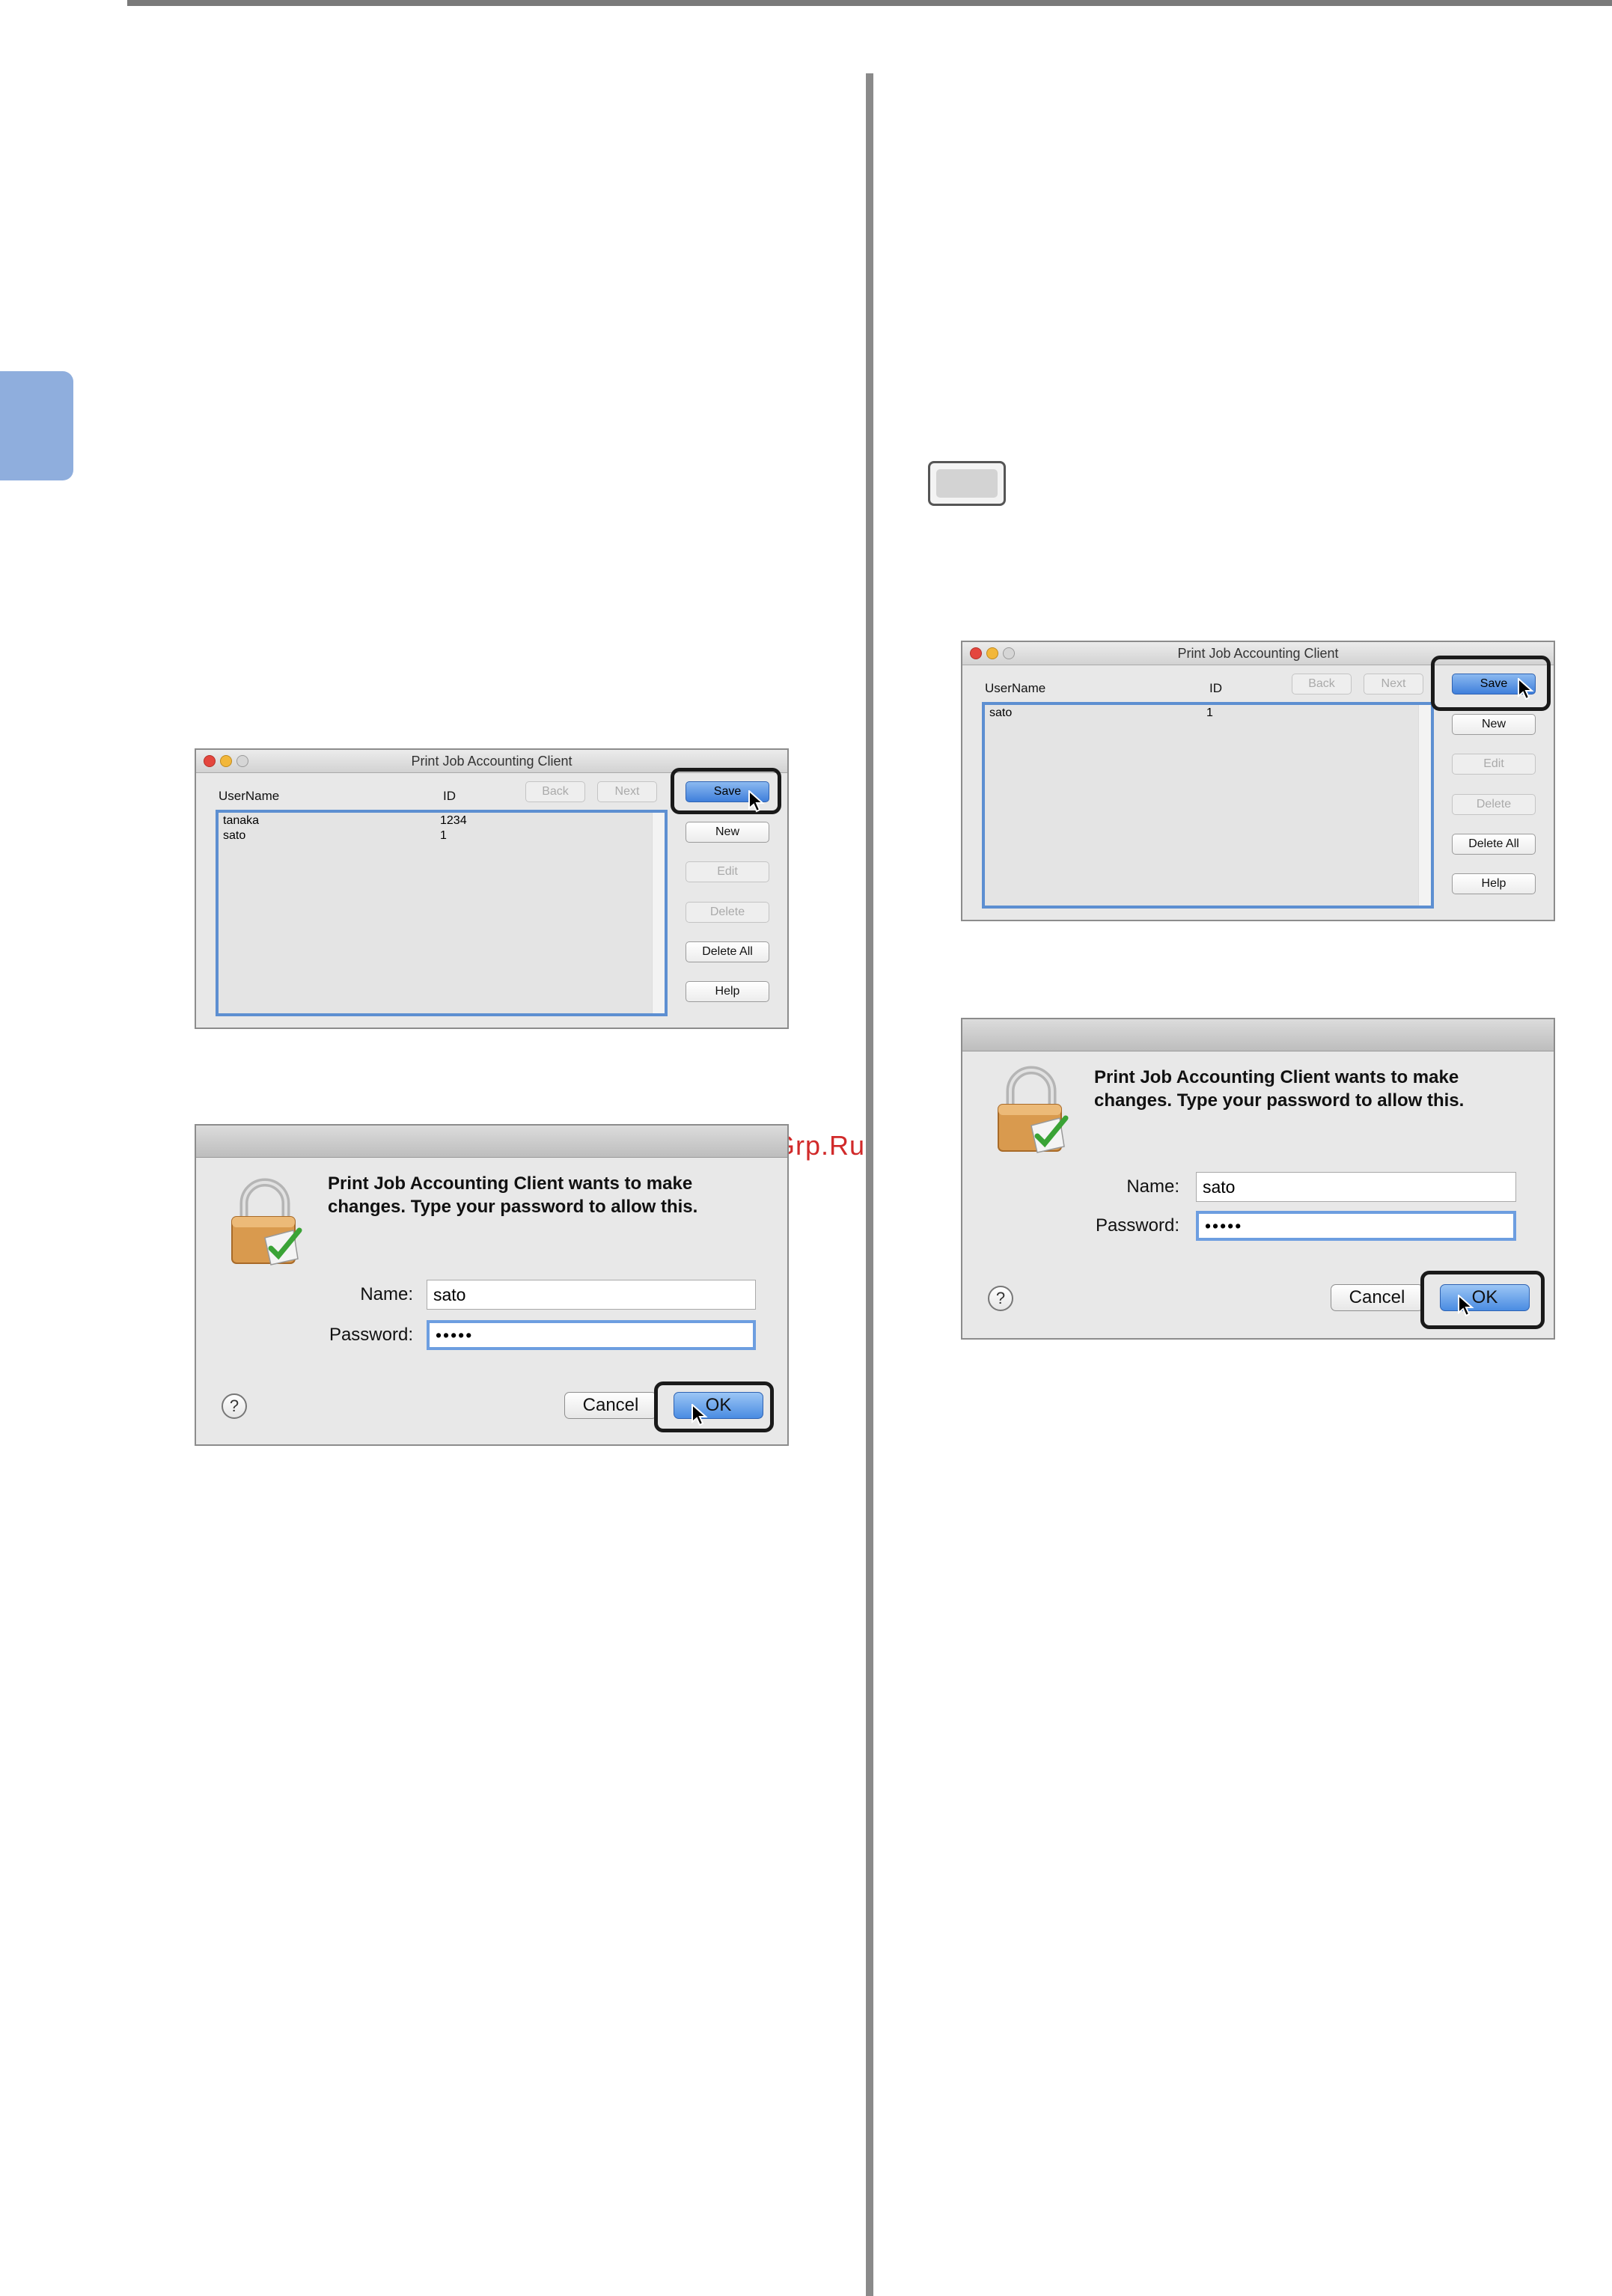 The height and width of the screenshot is (2296, 1612). What do you see at coordinates (1208, 805) in the screenshot?
I see `user-list: sato 1` at bounding box center [1208, 805].